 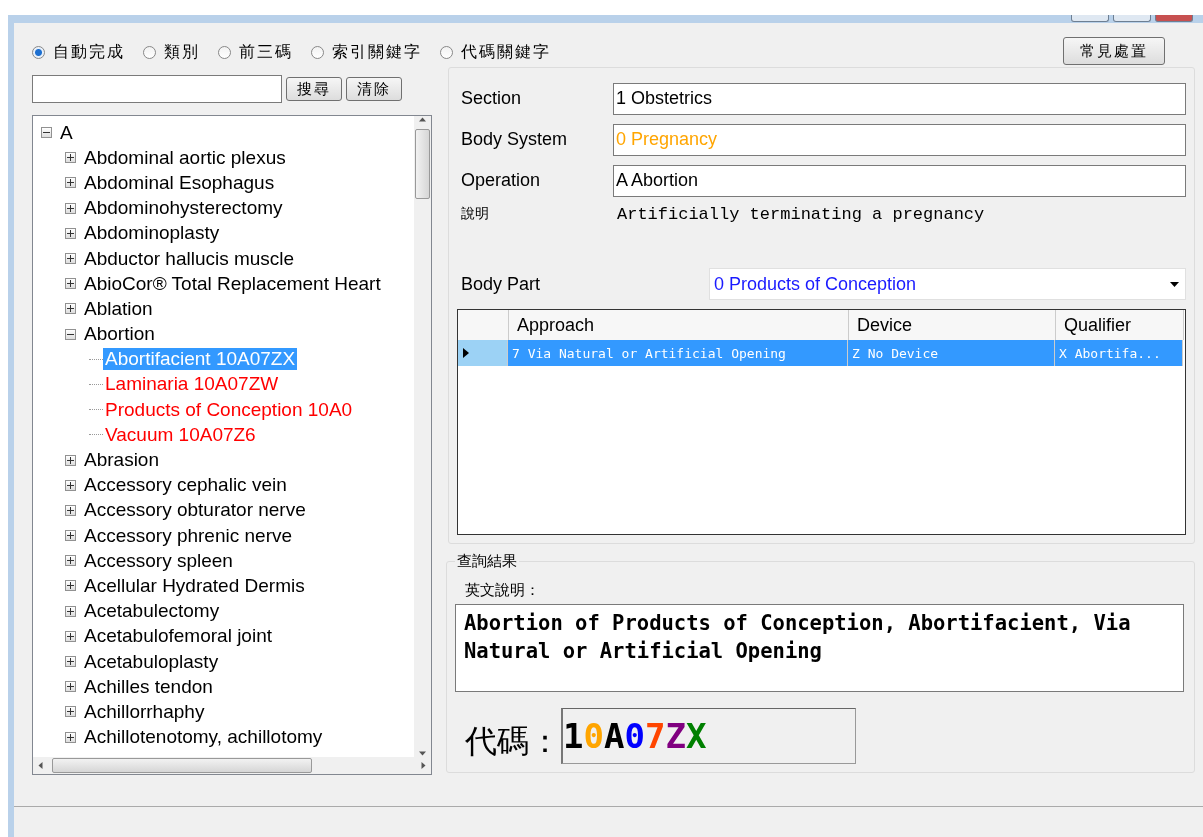 What do you see at coordinates (152, 611) in the screenshot?
I see `tree-item: Acetabulectomy` at bounding box center [152, 611].